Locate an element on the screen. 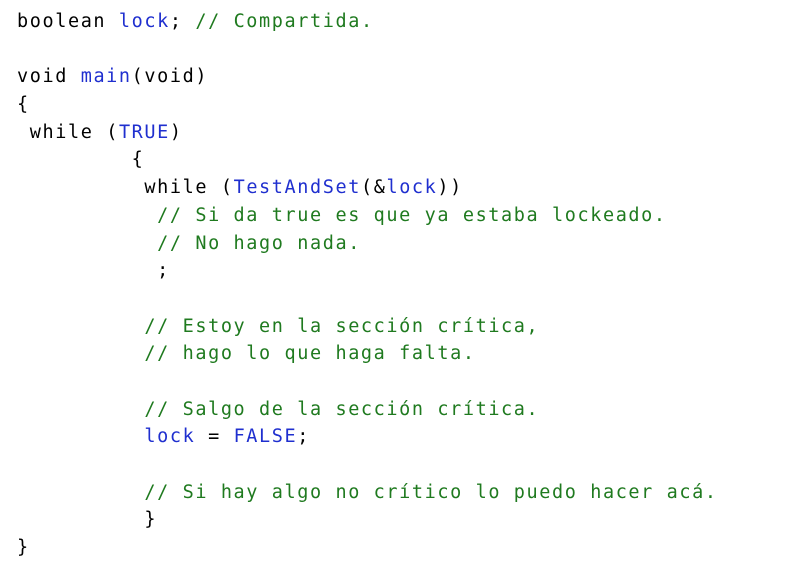 The height and width of the screenshot is (578, 805). code-line: // No hago nada. is located at coordinates (367, 244).